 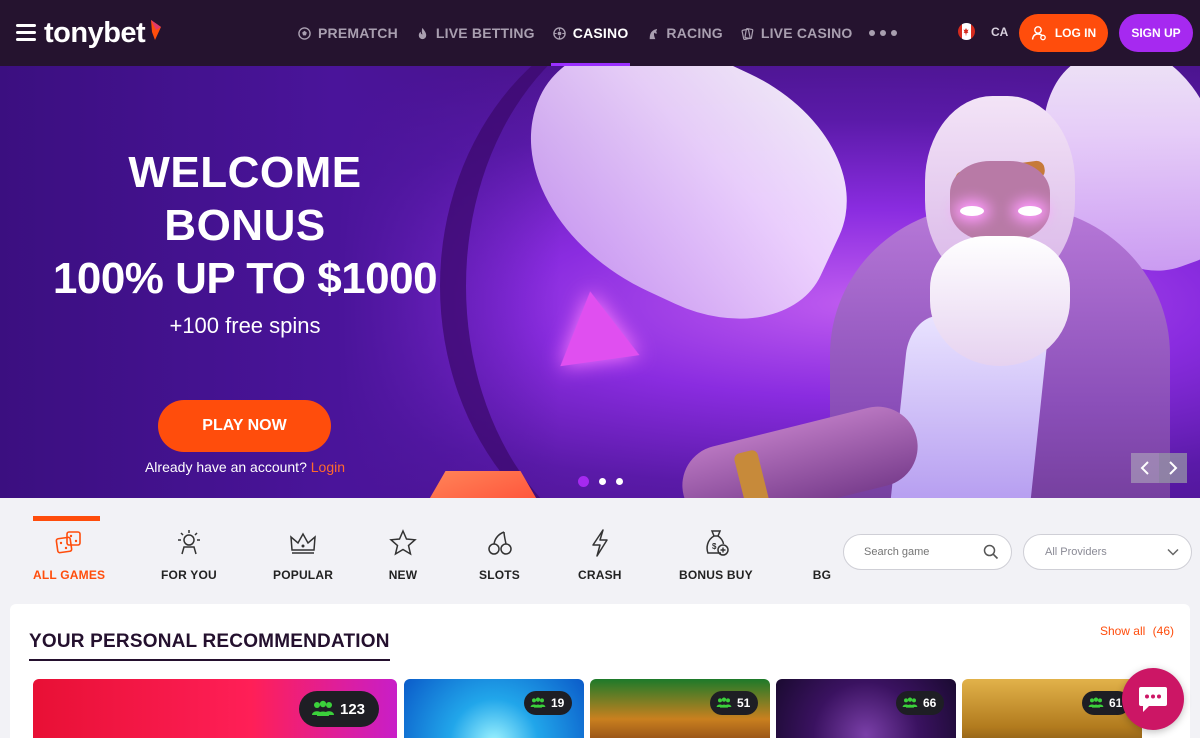 I want to click on brand-mark-icon, so click(x=156, y=30).